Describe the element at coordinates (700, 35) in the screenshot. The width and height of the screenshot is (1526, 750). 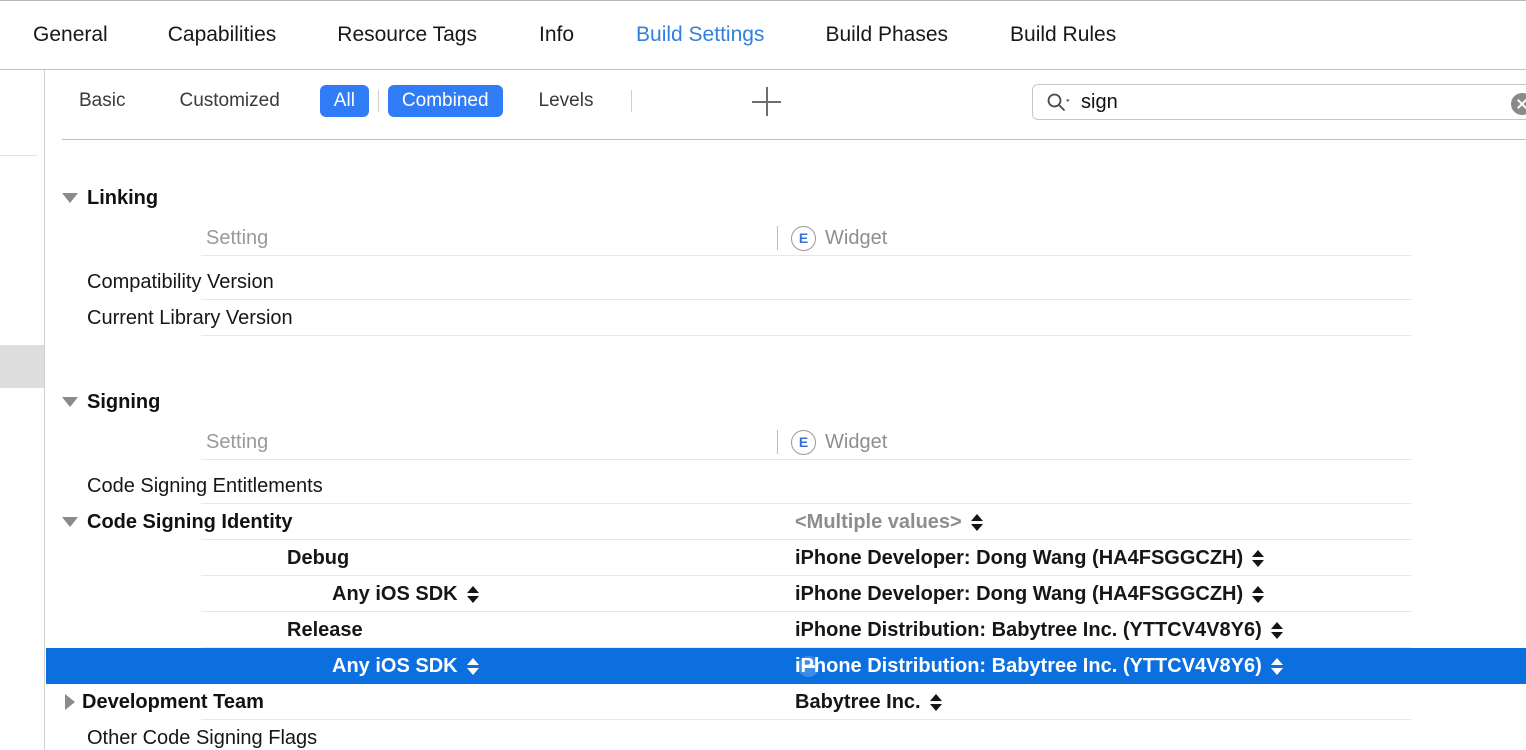
I see `tab-build-settings: Build Settings` at that location.